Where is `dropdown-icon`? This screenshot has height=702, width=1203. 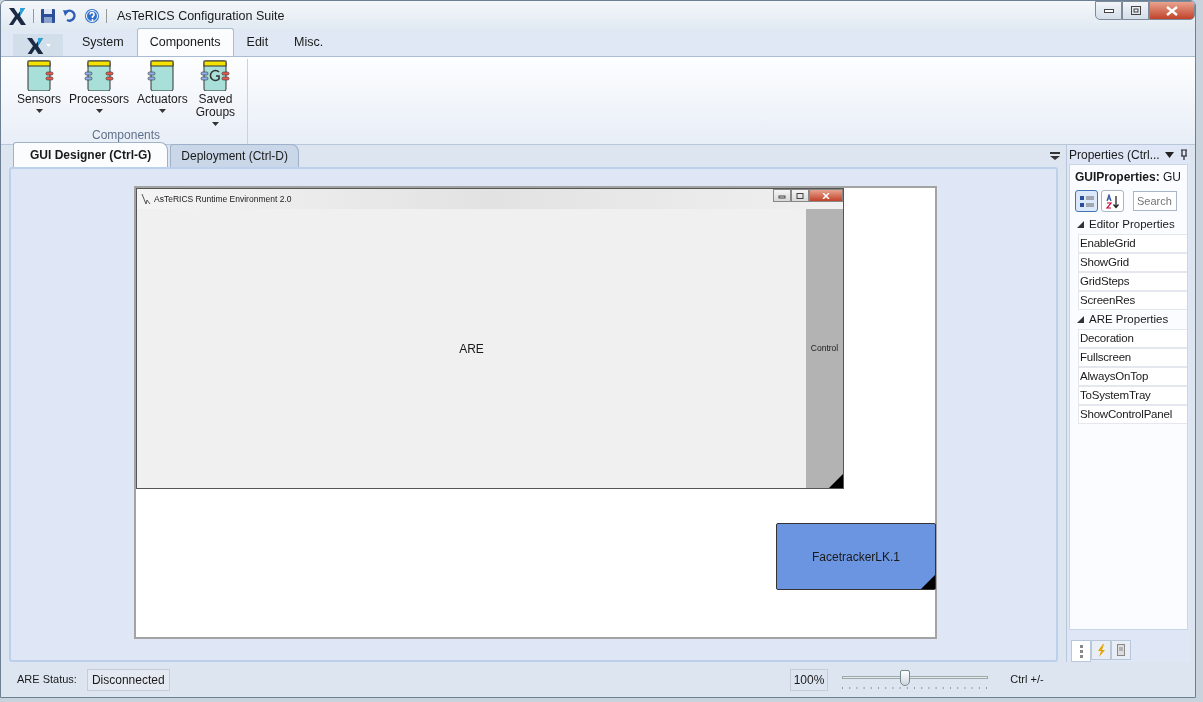 dropdown-icon is located at coordinates (1169, 154).